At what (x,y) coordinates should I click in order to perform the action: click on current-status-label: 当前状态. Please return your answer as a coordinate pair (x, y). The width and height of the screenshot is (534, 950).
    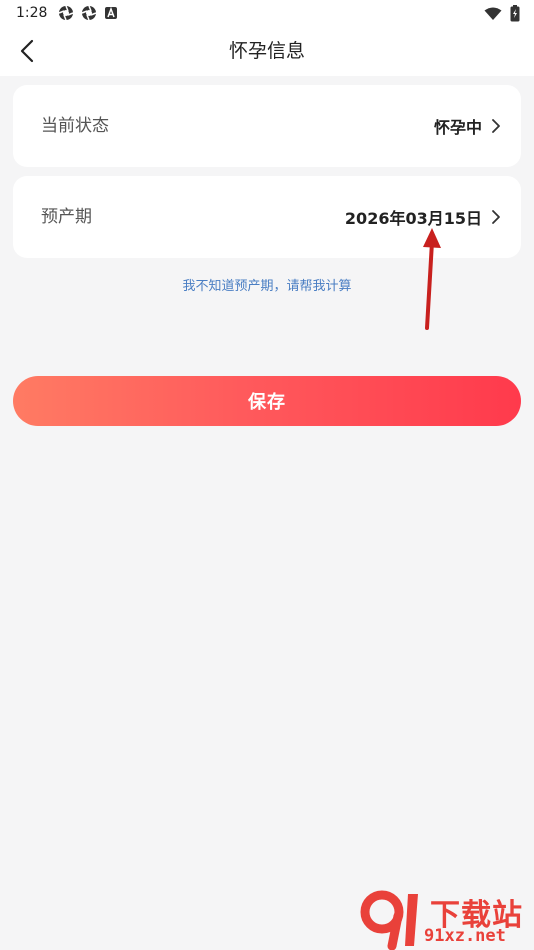
    Looking at the image, I should click on (75, 126).